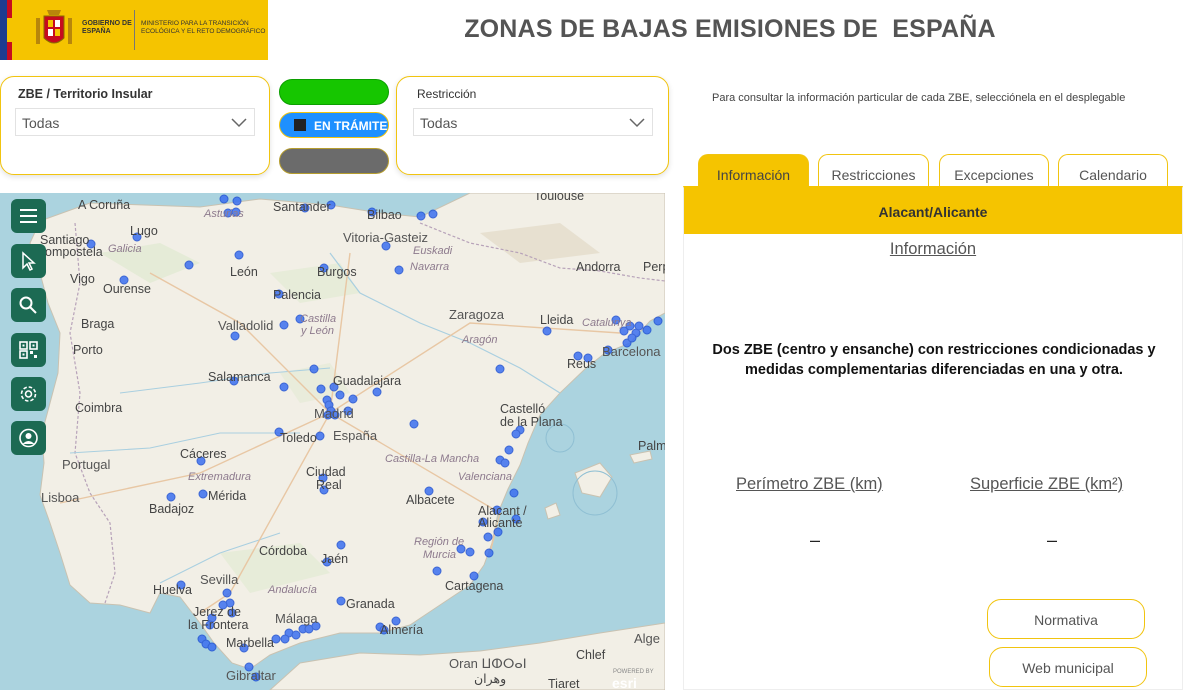 The image size is (1200, 690). What do you see at coordinates (218, 625) in the screenshot?
I see `map-label: la Frontera` at bounding box center [218, 625].